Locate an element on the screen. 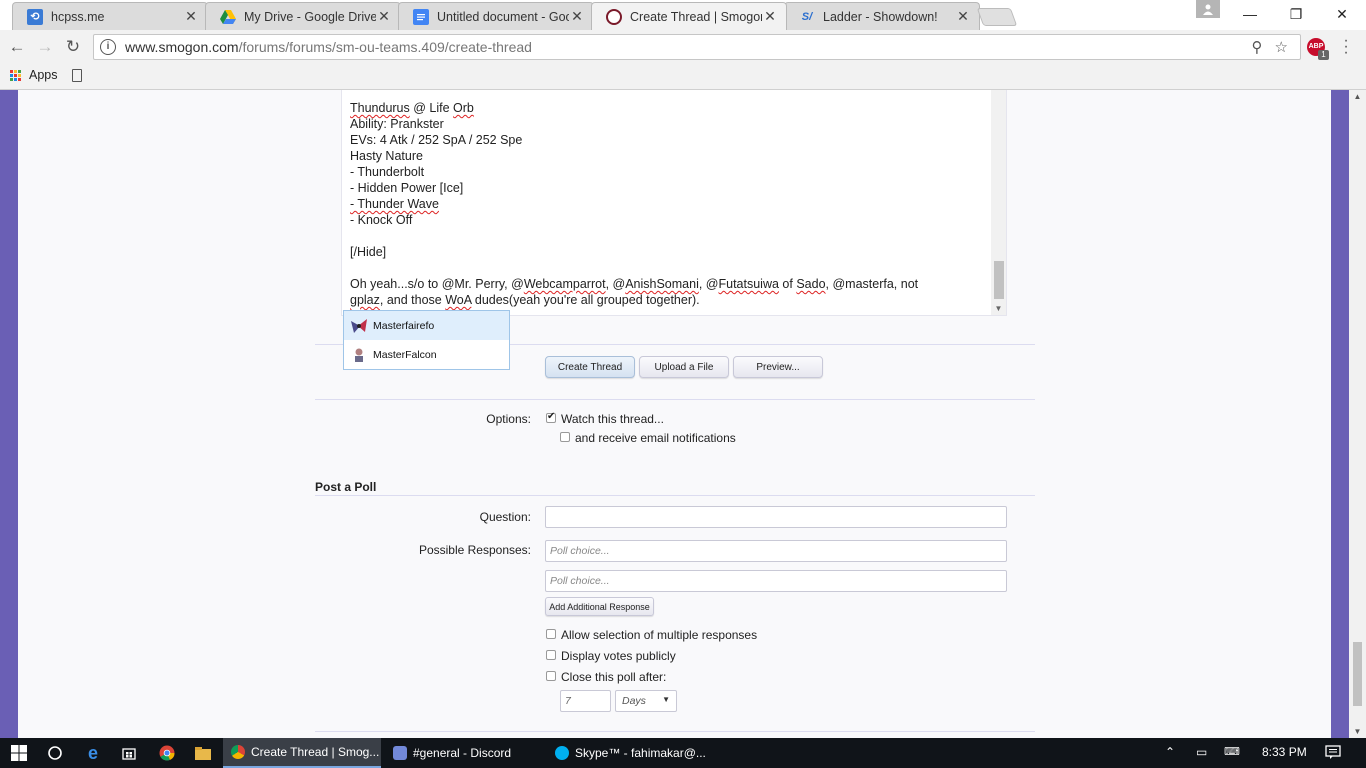  editor-scrollbar: ▼ is located at coordinates (998, 202).